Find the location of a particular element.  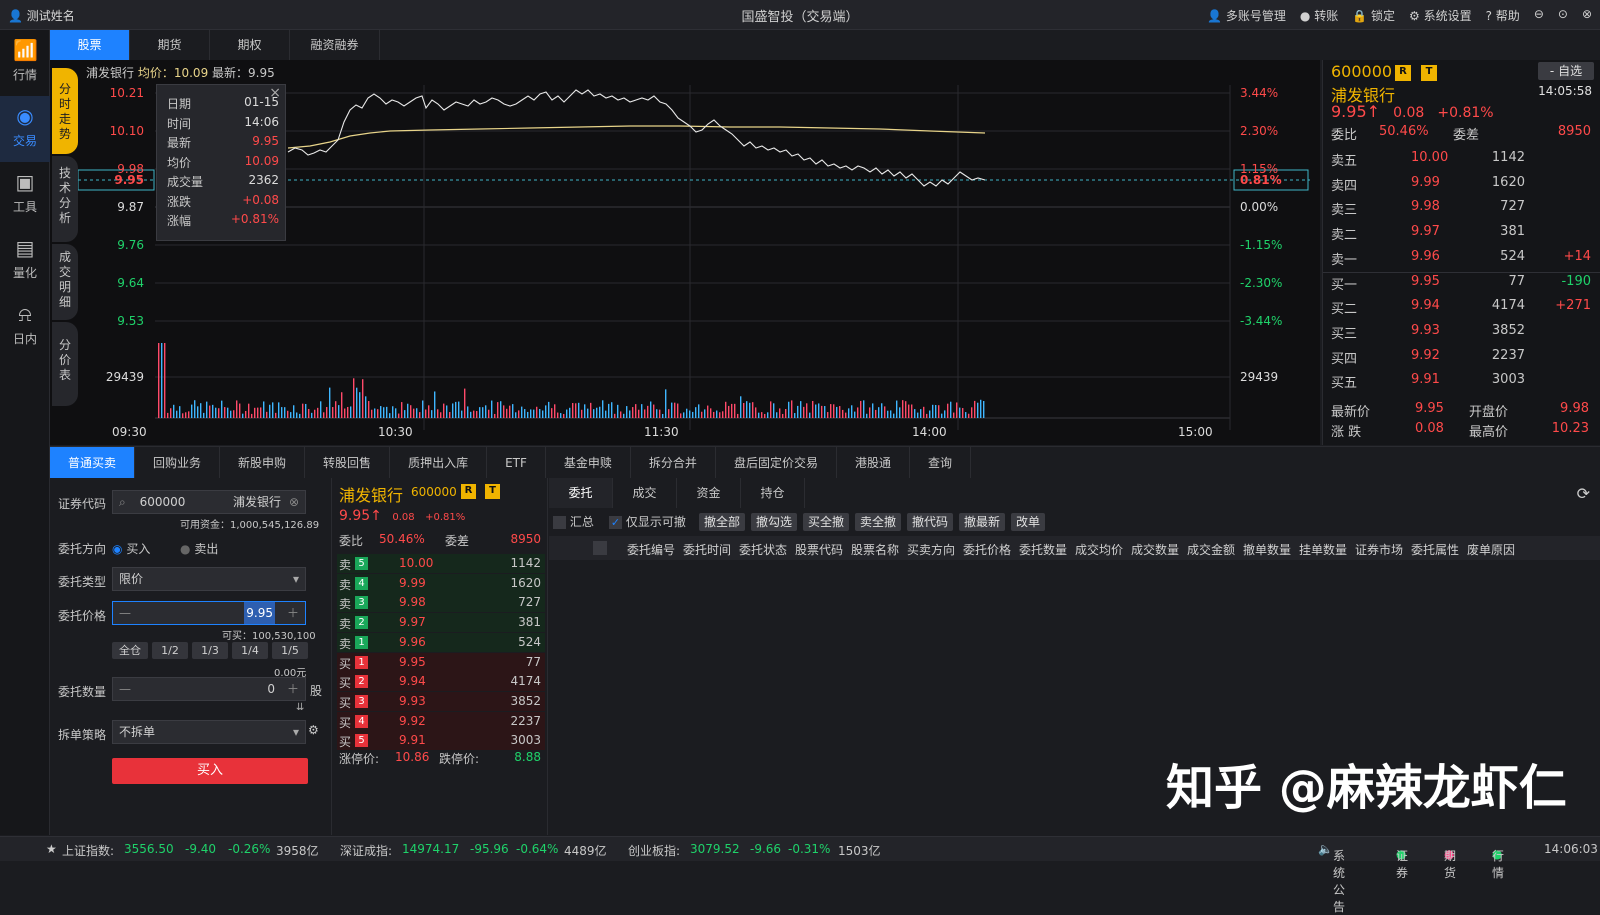

column-header: 成交金额 is located at coordinates (1211, 549).